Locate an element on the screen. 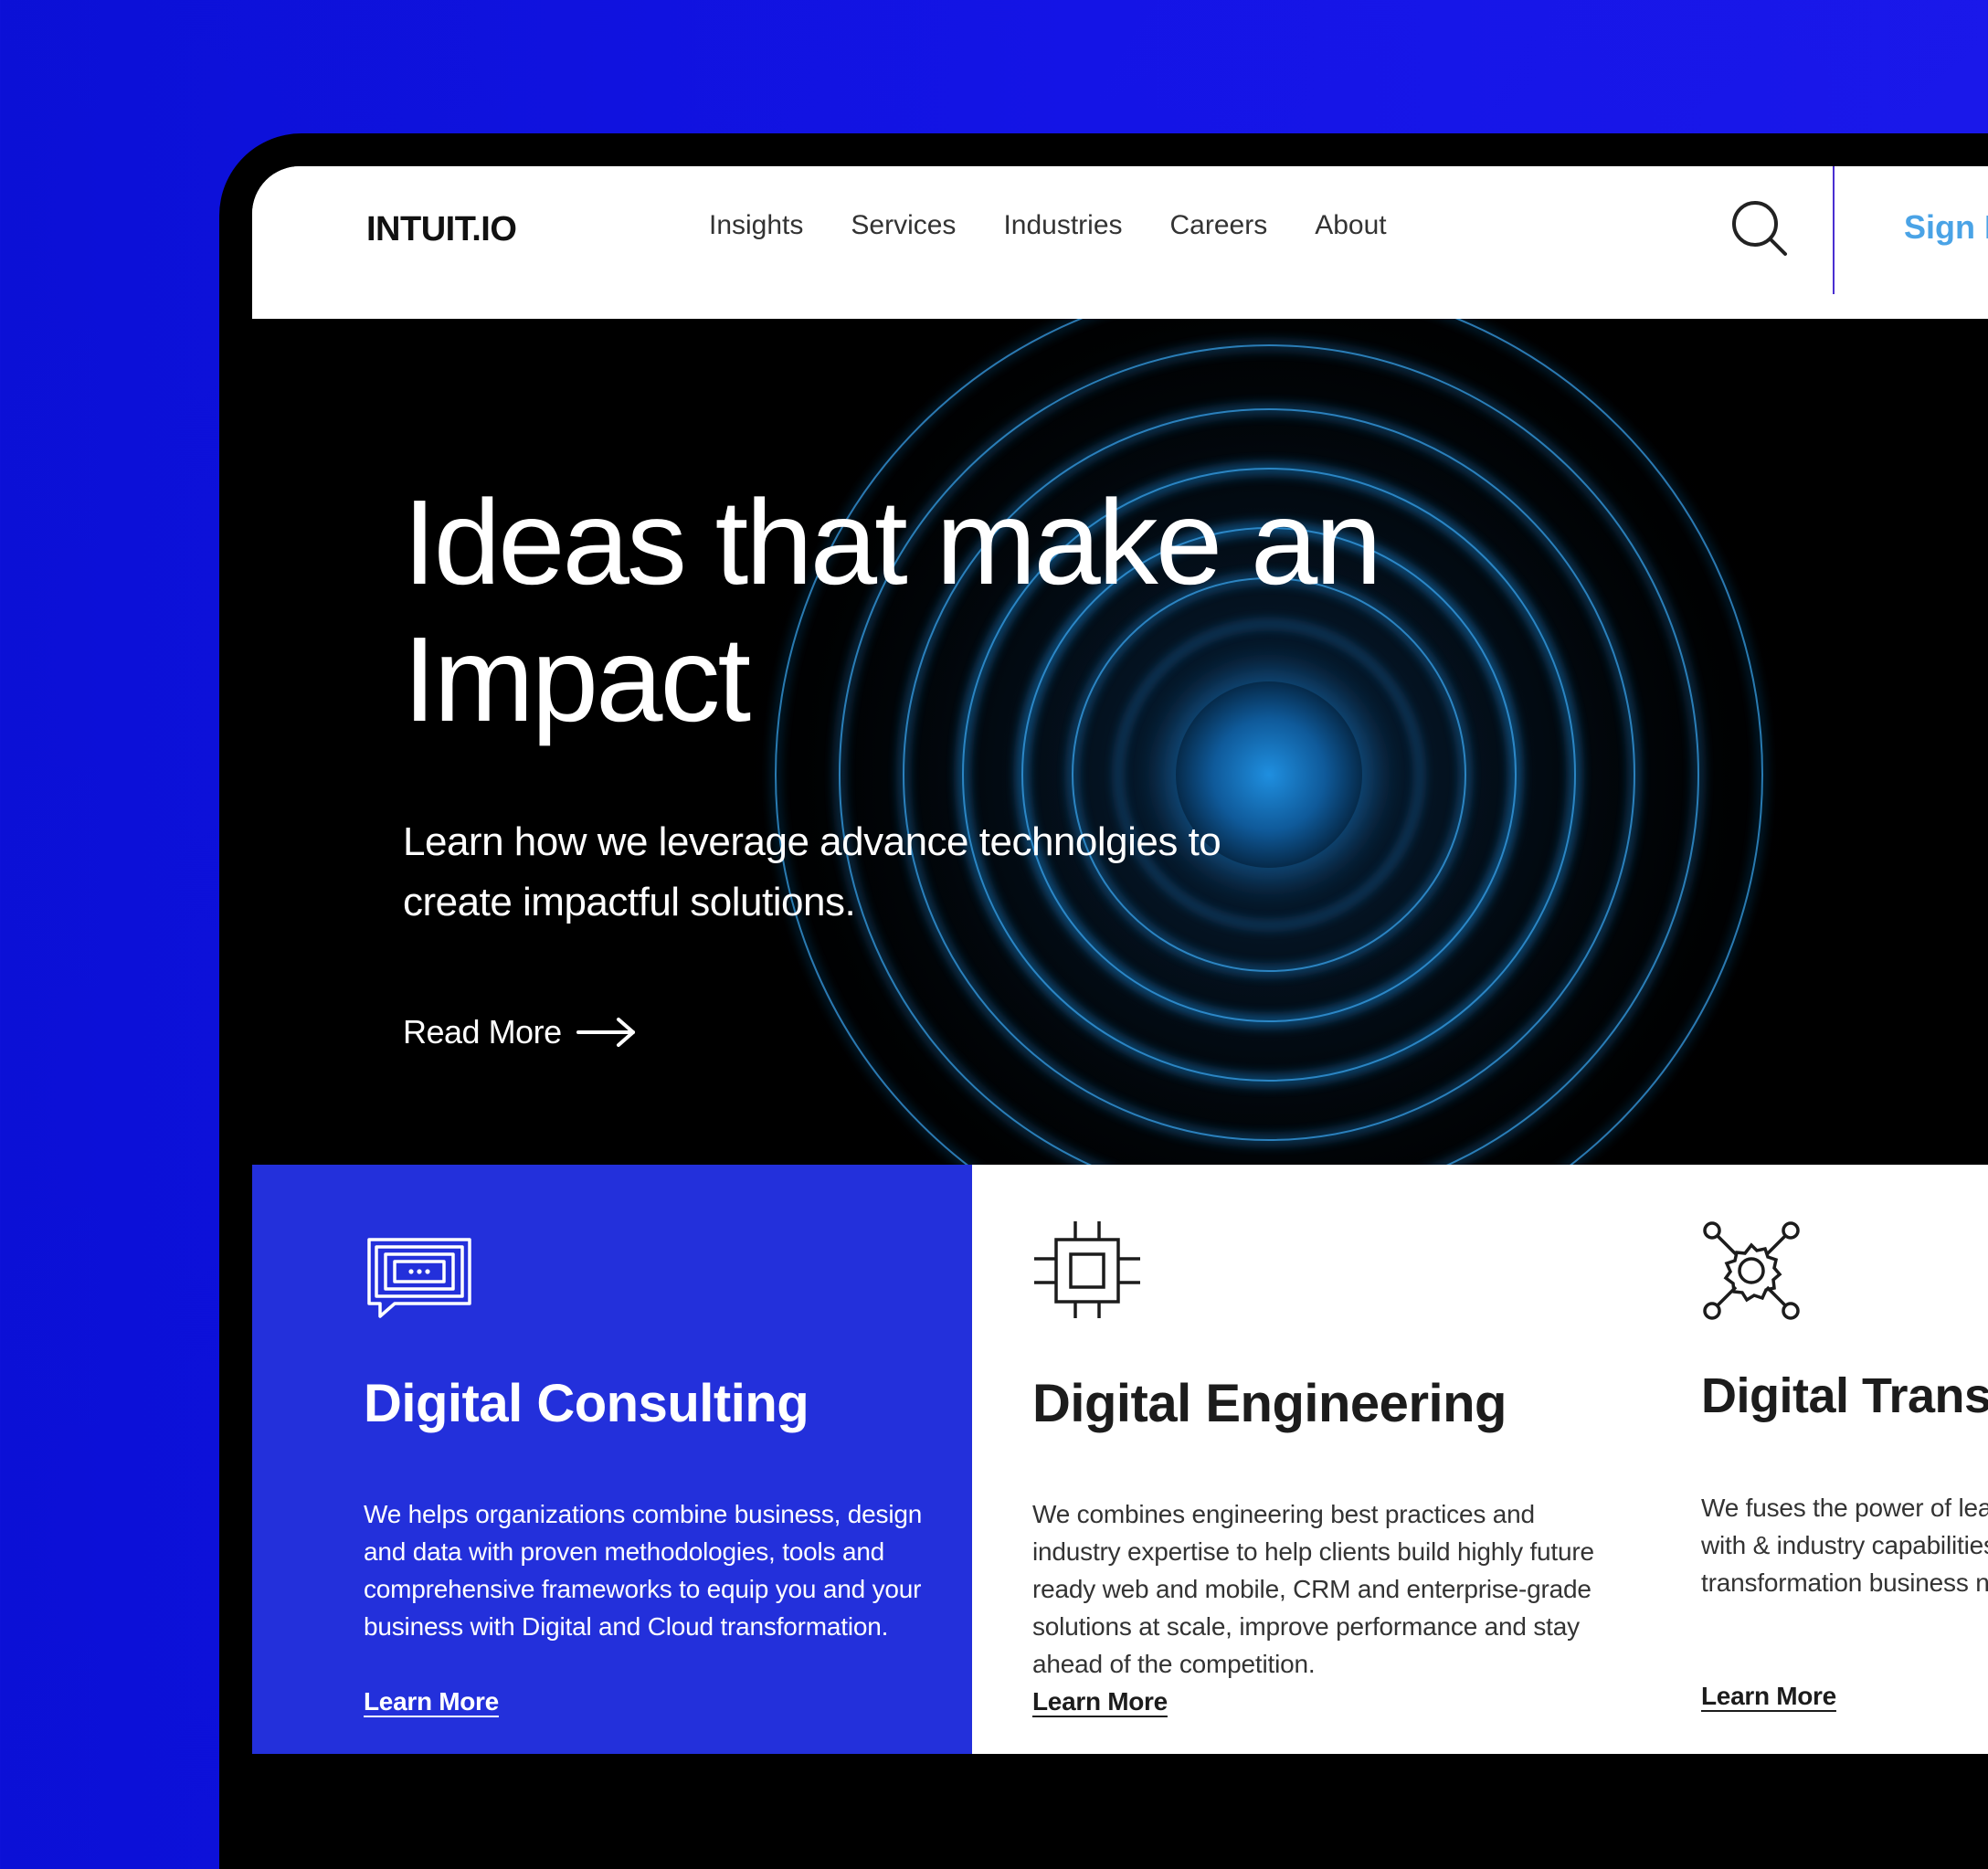  card-title: Digital Consulting is located at coordinates (586, 1403).